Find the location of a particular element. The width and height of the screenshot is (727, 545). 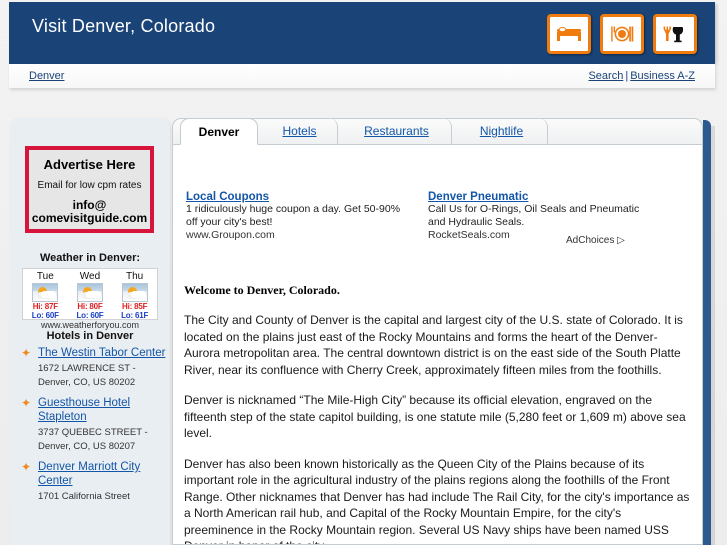

ad-right-title: Denver Pneumatic is located at coordinates (535, 197).